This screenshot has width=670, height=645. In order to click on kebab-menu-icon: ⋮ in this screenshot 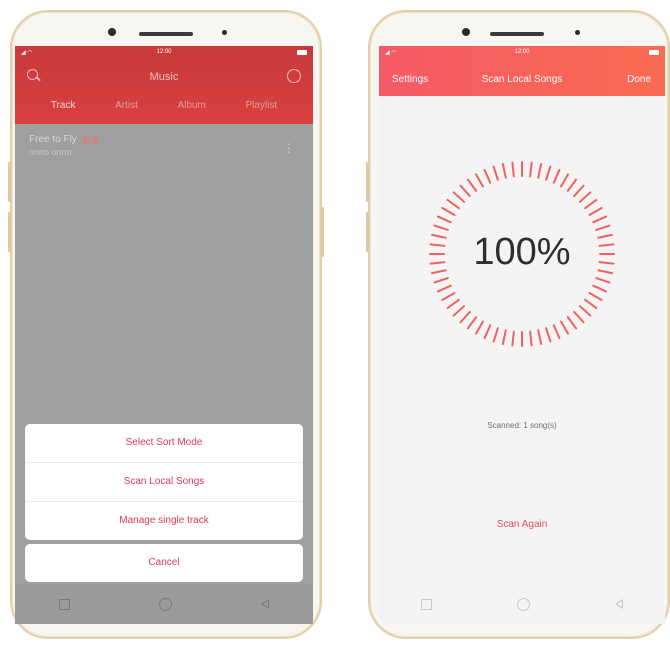, I will do `click(289, 148)`.